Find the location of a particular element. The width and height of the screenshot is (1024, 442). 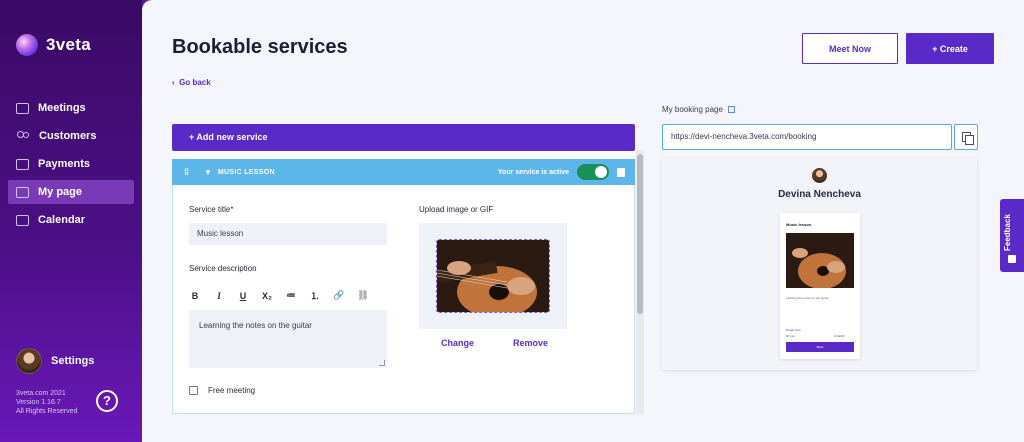

booking-url-field: https://devi-nencheva.3veta.com/booking is located at coordinates (807, 137).